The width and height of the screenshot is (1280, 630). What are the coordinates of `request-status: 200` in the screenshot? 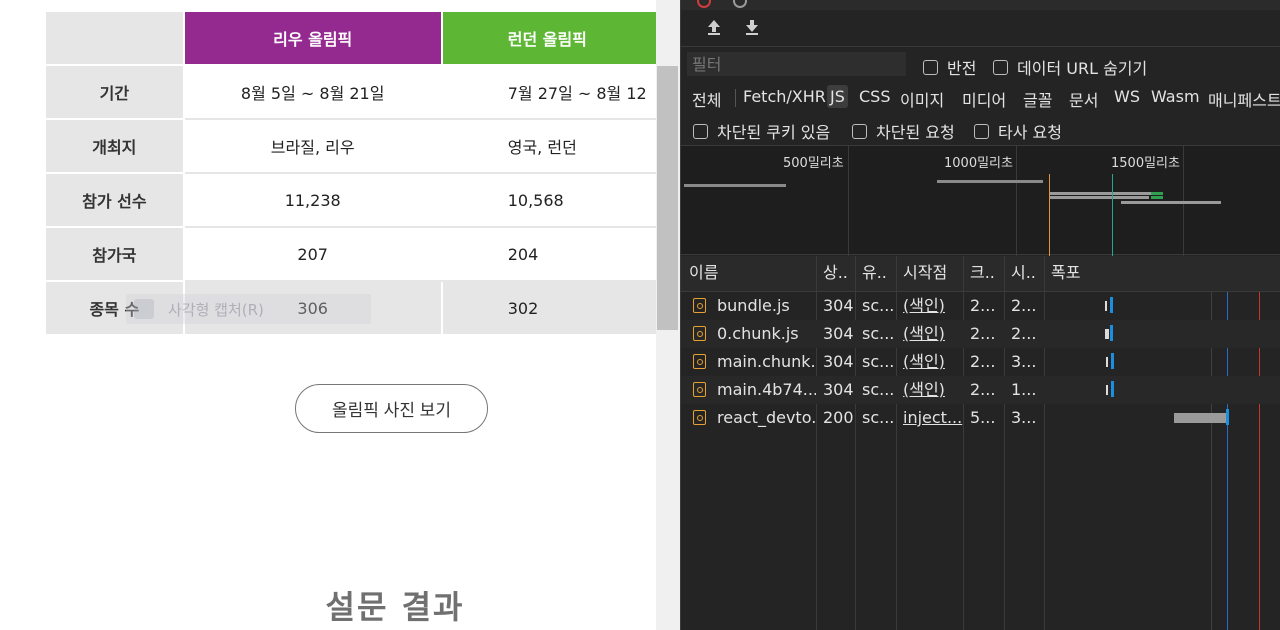 It's located at (838, 417).